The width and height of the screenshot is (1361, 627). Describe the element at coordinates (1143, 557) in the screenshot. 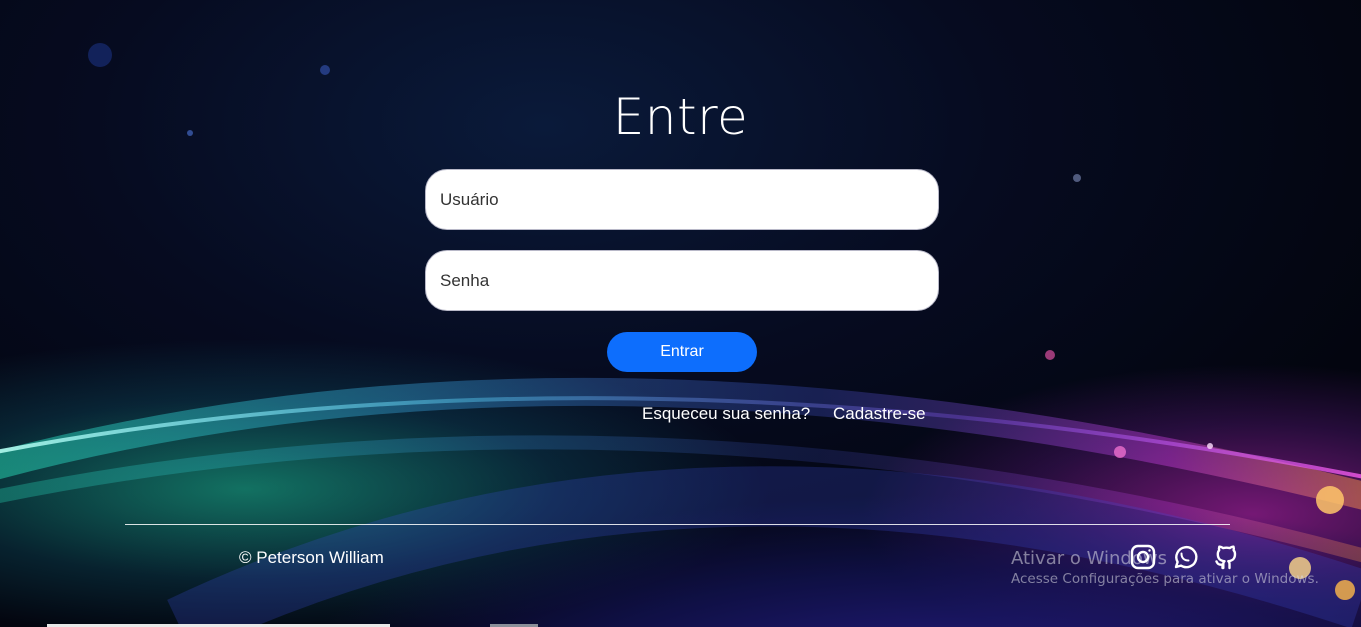

I see `instagram-icon` at that location.